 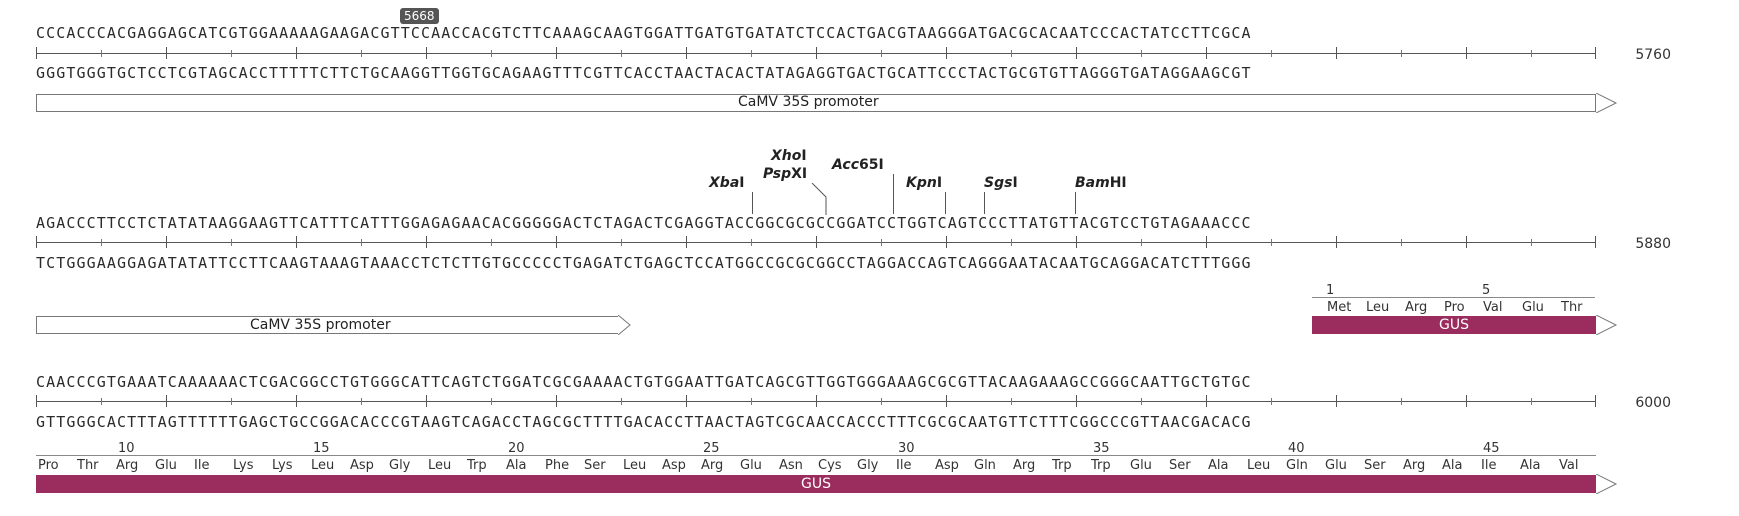 I want to click on enzyme-name: Bam, so click(x=1092, y=183).